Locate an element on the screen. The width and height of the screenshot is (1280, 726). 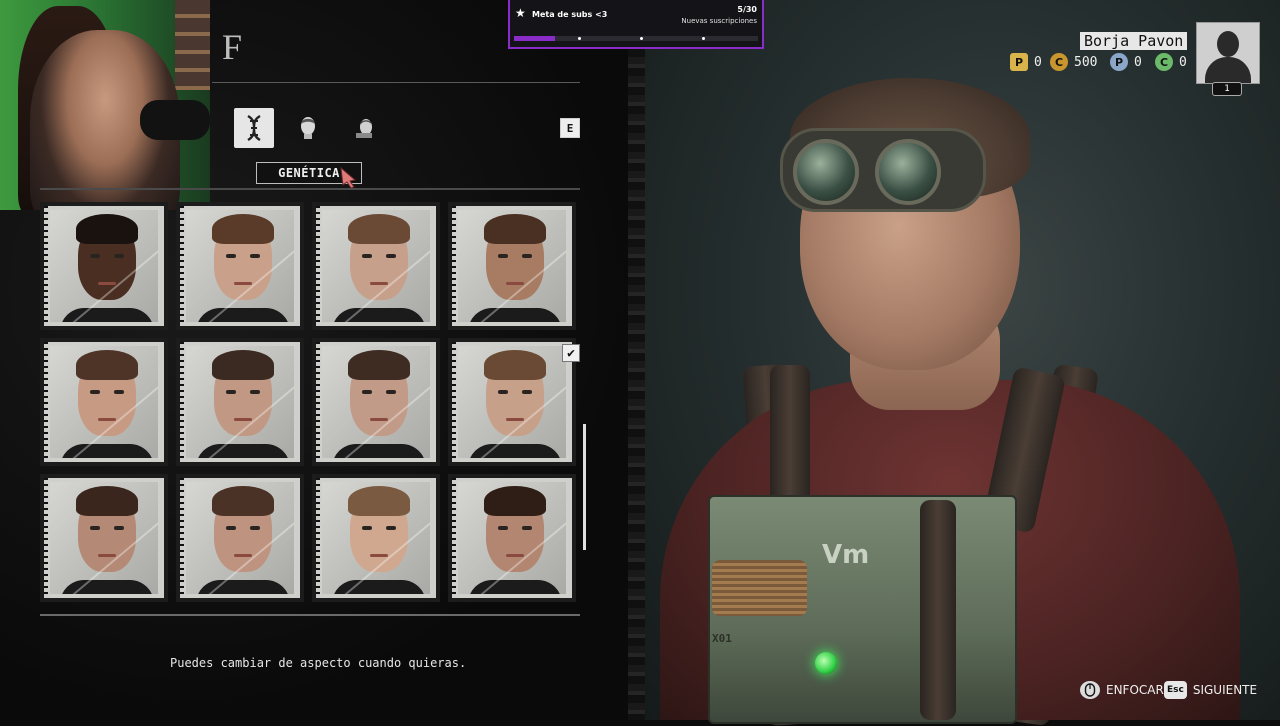
subgoal-progress-track is located at coordinates (636, 38).